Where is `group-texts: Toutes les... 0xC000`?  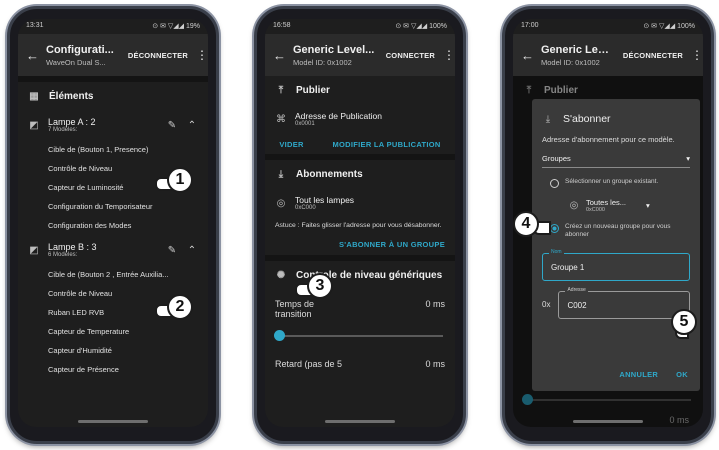
group-texts: Toutes les... 0xC000 is located at coordinates (606, 205).